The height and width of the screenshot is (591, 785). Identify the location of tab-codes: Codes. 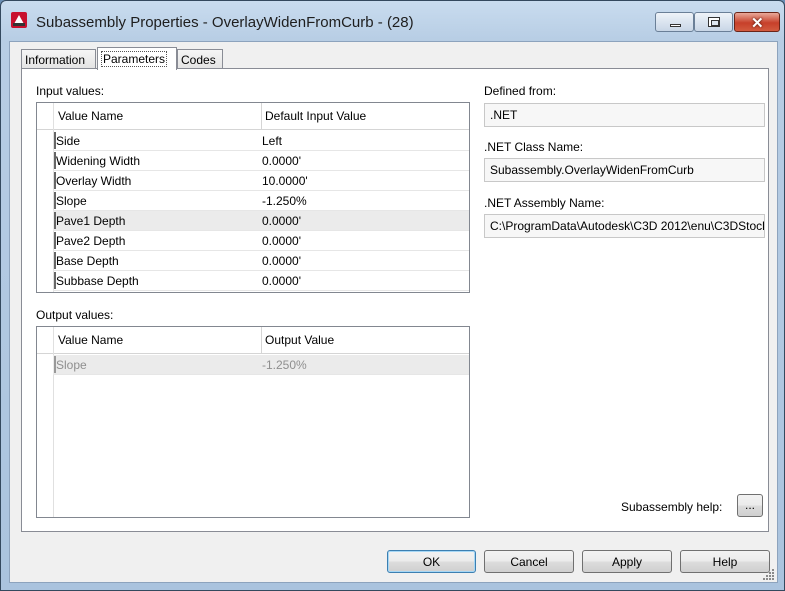
(200, 59).